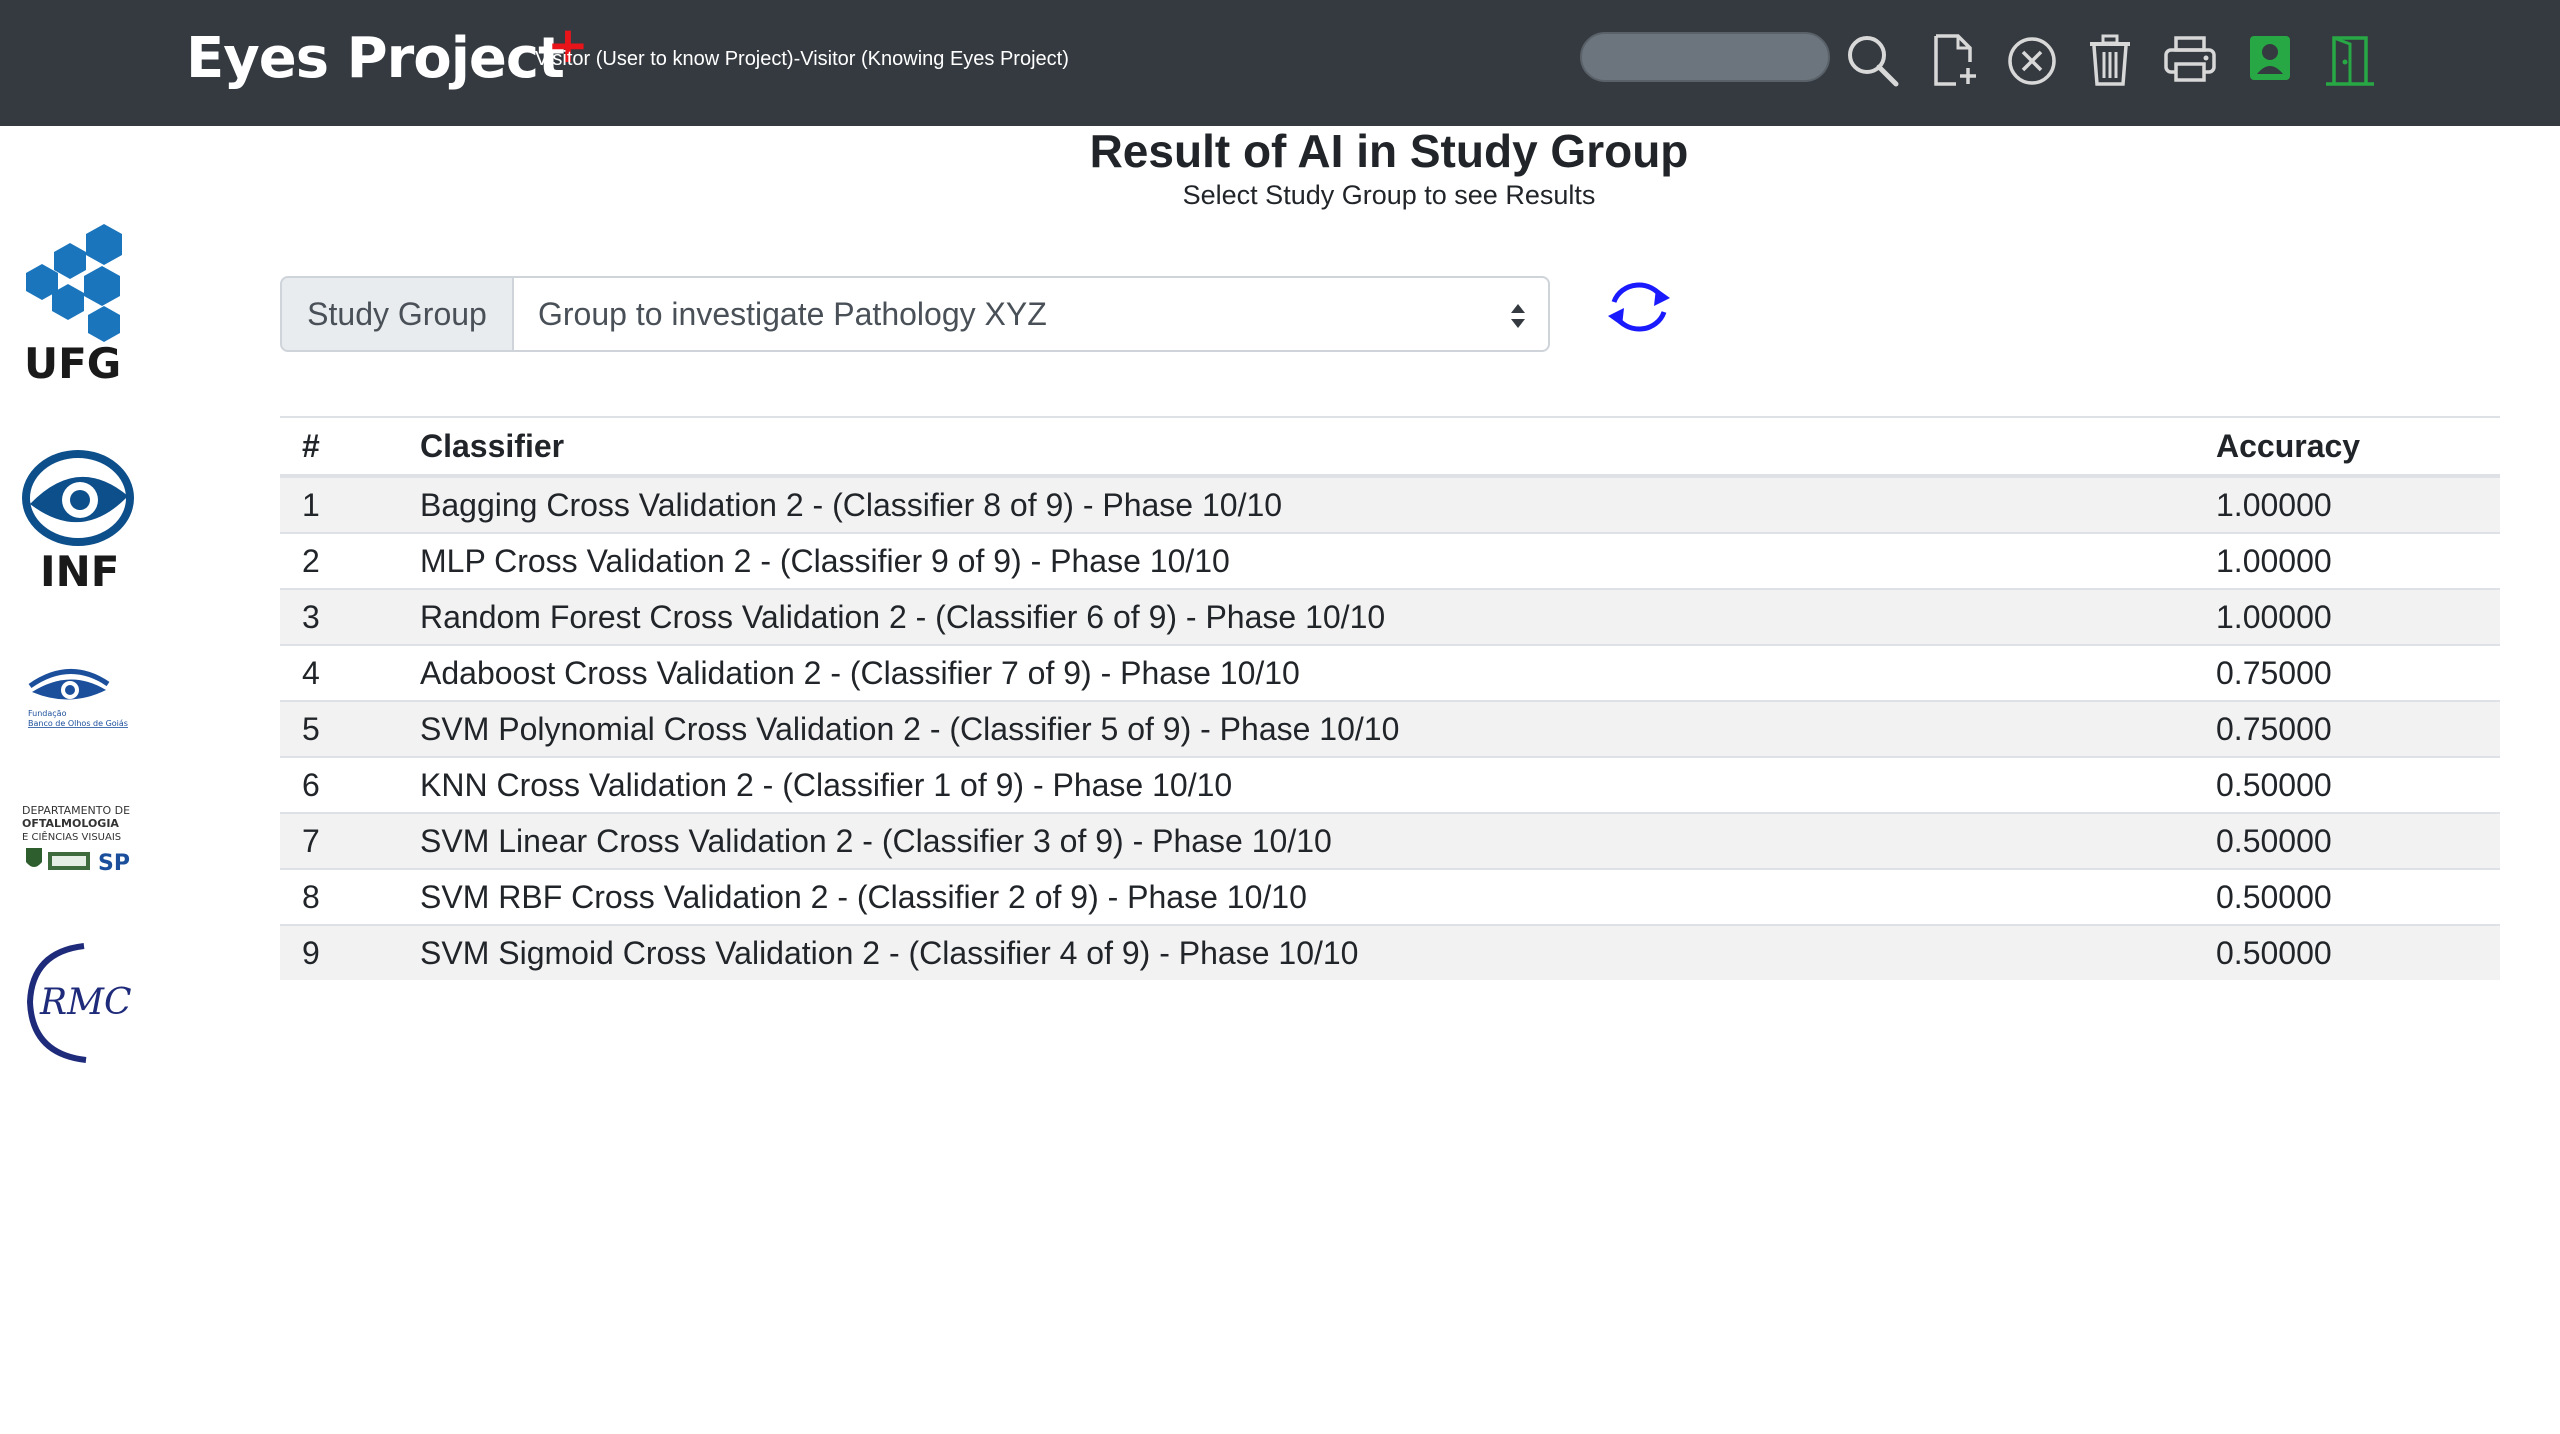 The image size is (2560, 1434). I want to click on svg-text: Fundação, so click(47, 713).